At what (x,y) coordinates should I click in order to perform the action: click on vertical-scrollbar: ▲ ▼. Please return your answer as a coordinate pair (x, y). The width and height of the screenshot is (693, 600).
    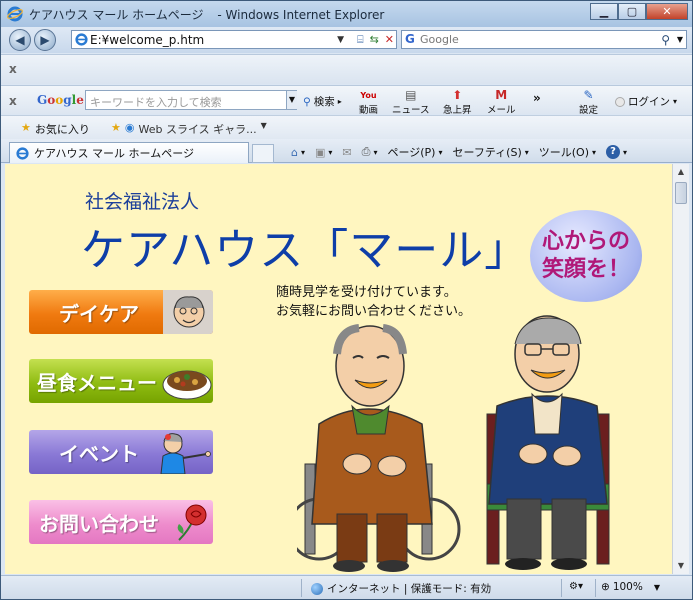
    Looking at the image, I should click on (680, 369).